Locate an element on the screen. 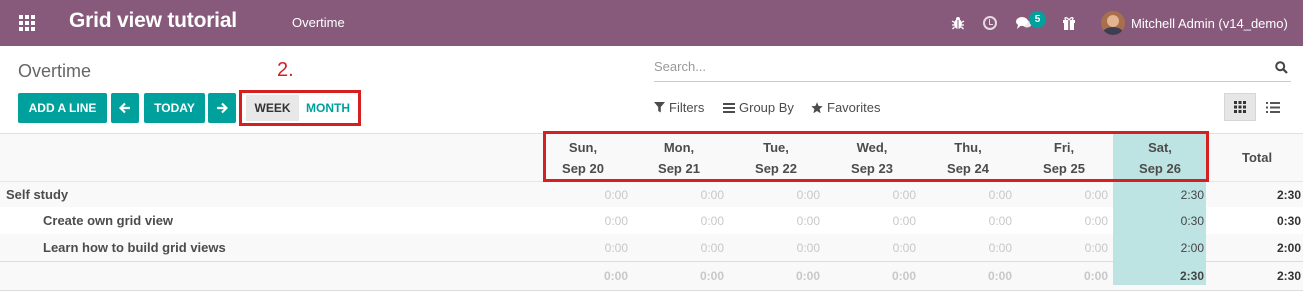 Image resolution: width=1303 pixels, height=300 pixels. add-line-button: ADD A LINE is located at coordinates (62, 108).